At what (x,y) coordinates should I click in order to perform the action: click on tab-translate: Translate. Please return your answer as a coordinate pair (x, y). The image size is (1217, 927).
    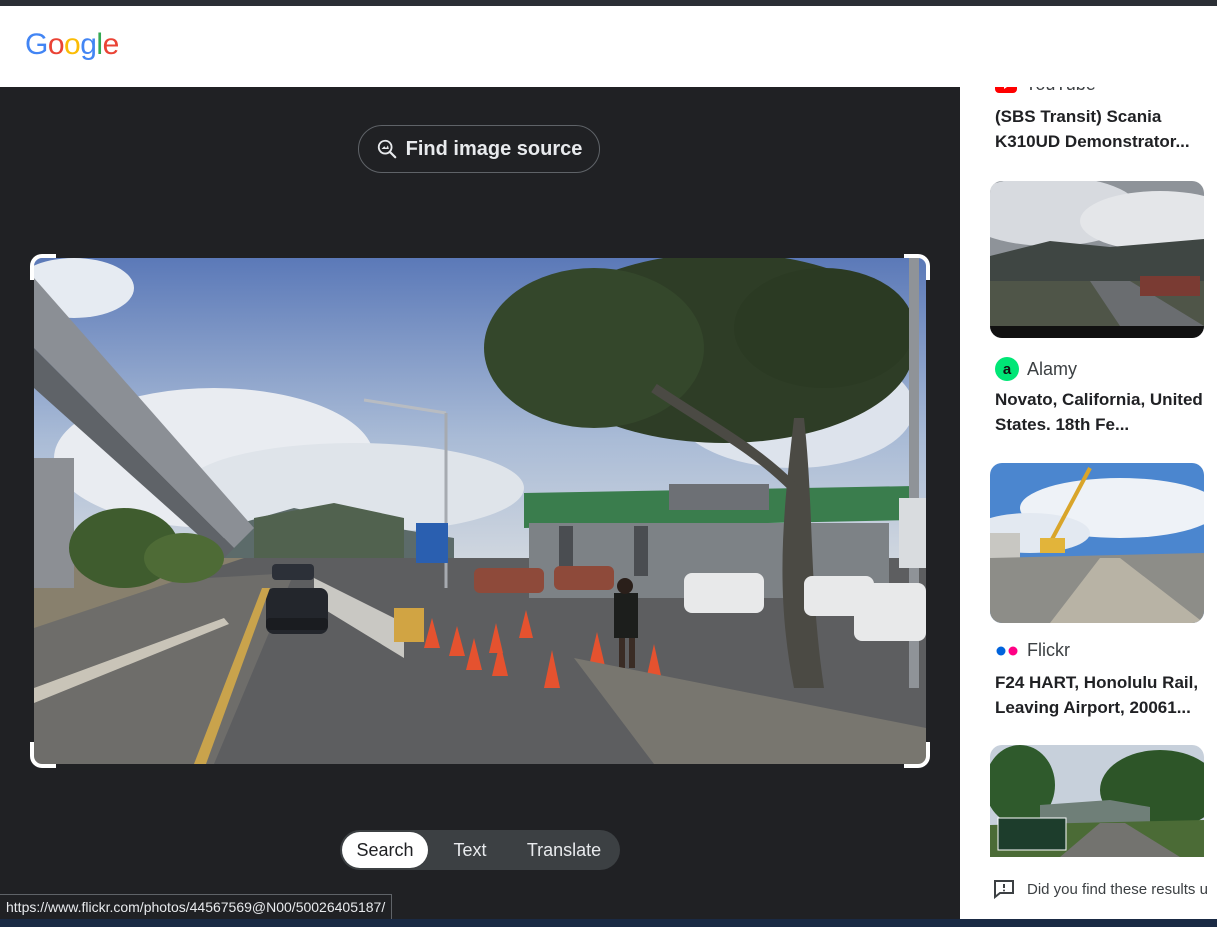
    Looking at the image, I should click on (564, 850).